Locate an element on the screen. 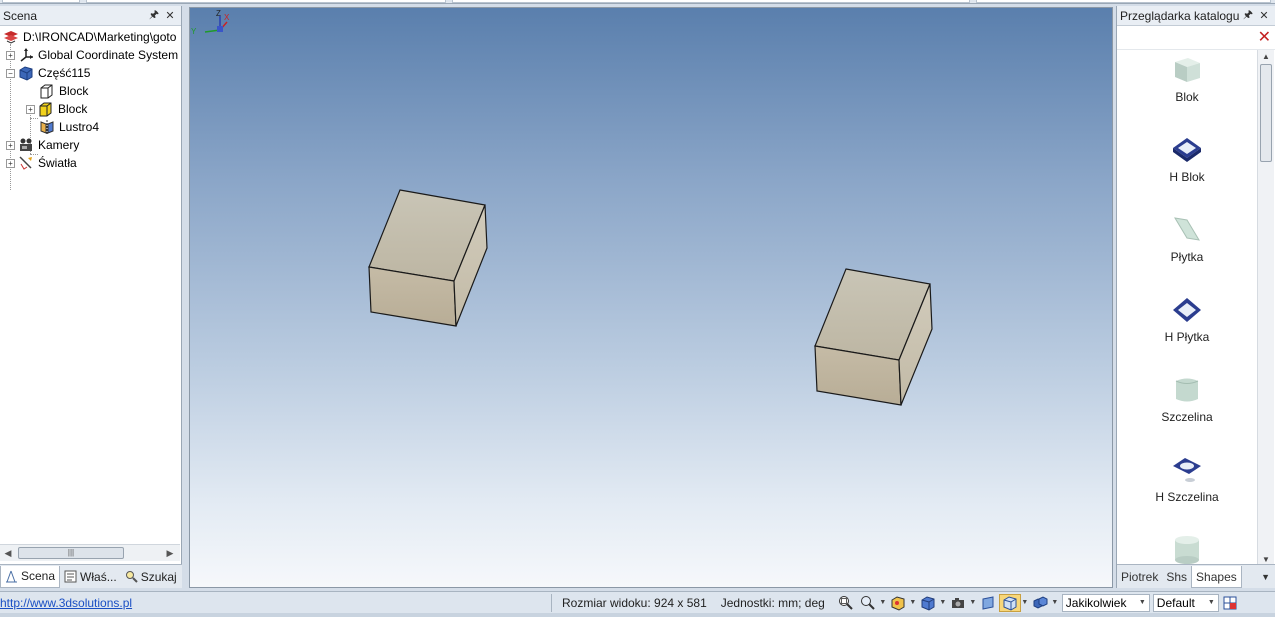 This screenshot has height=617, width=1275. view-orientation-button is located at coordinates (928, 603).